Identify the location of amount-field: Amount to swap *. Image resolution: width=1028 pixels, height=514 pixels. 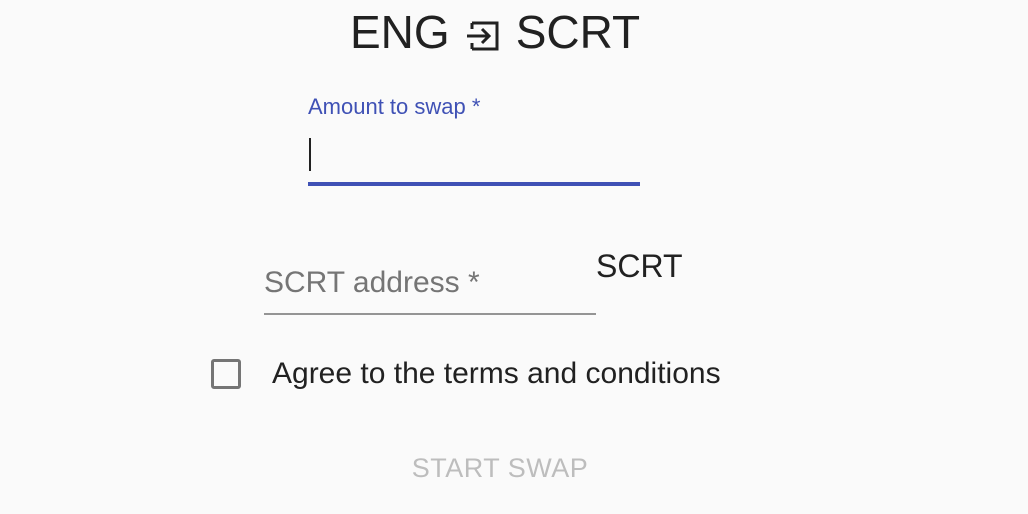
(474, 141).